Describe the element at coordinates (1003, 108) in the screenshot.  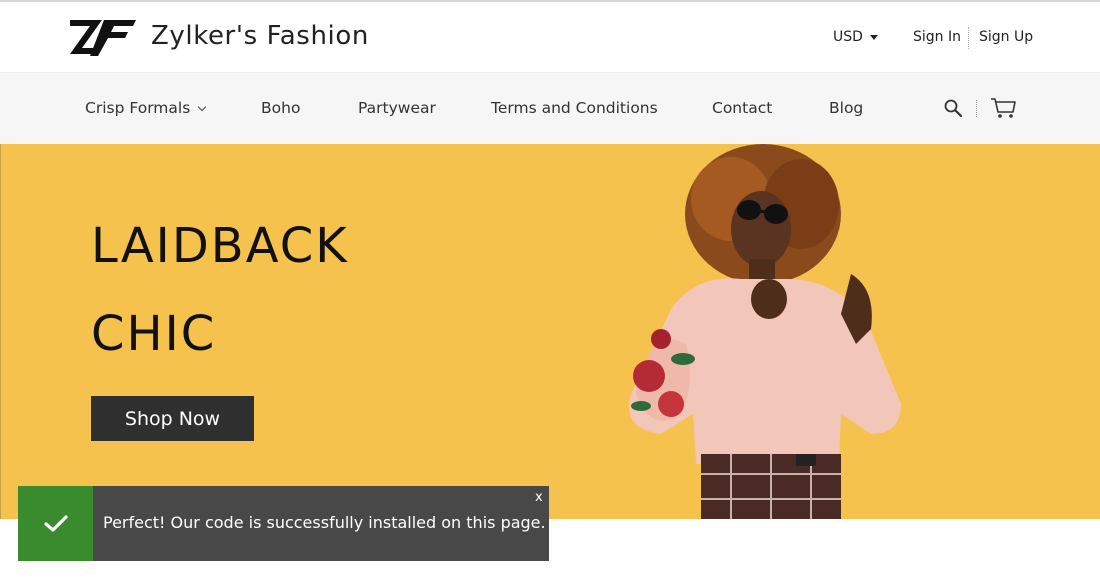
I see `cart-icon` at that location.